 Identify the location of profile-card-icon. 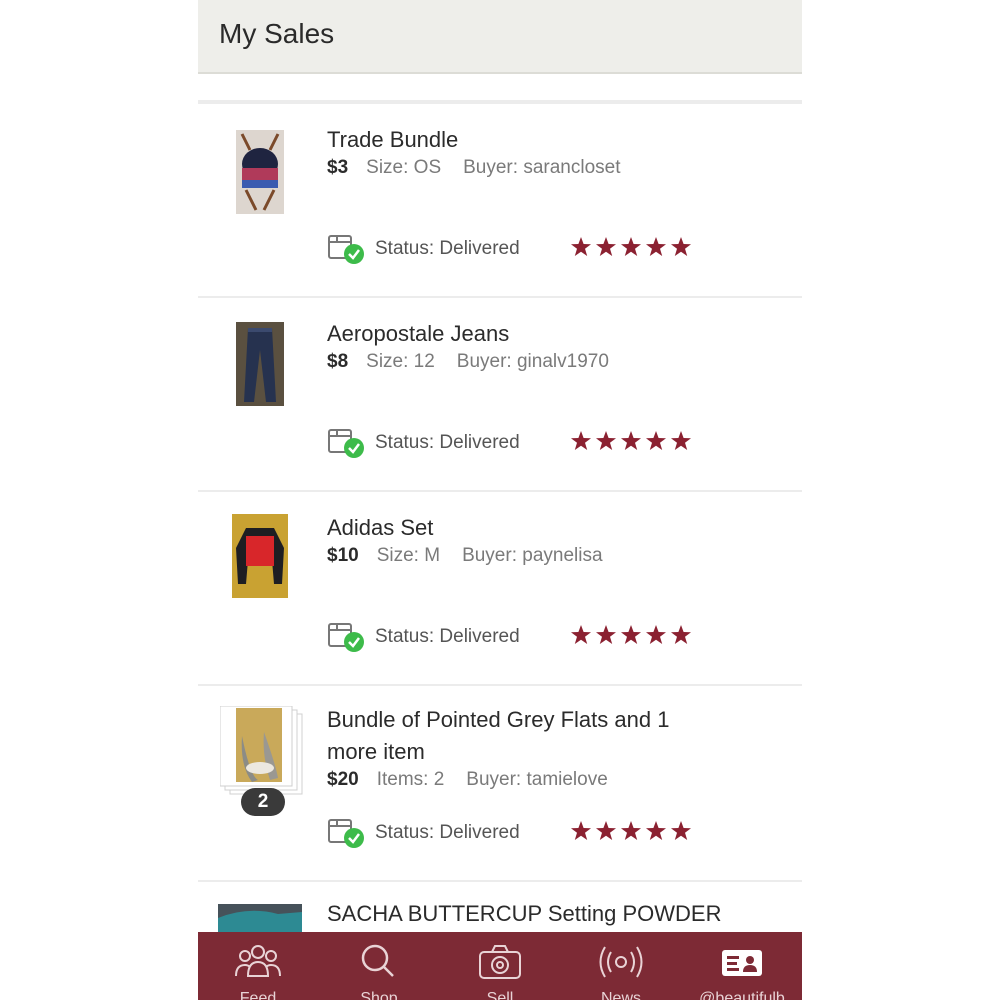
(742, 963).